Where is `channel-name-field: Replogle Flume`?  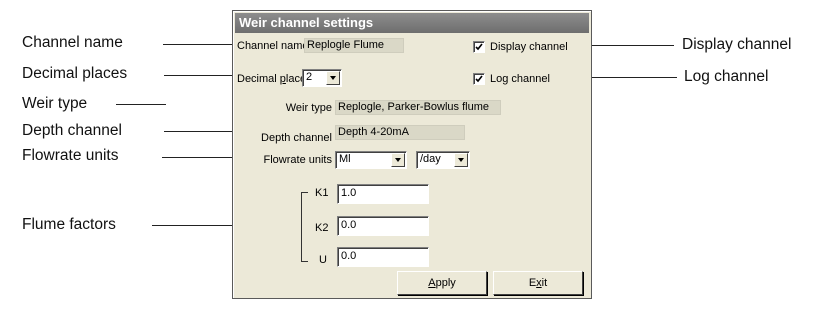
channel-name-field: Replogle Flume is located at coordinates (354, 45).